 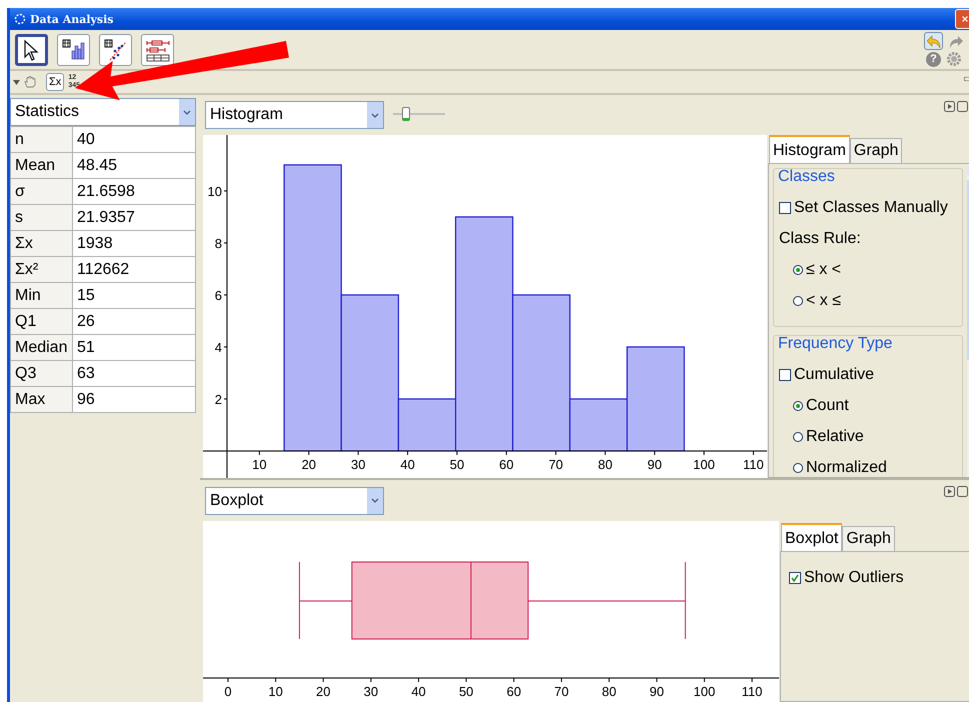 What do you see at coordinates (134, 347) in the screenshot?
I see `table-cell: 51` at bounding box center [134, 347].